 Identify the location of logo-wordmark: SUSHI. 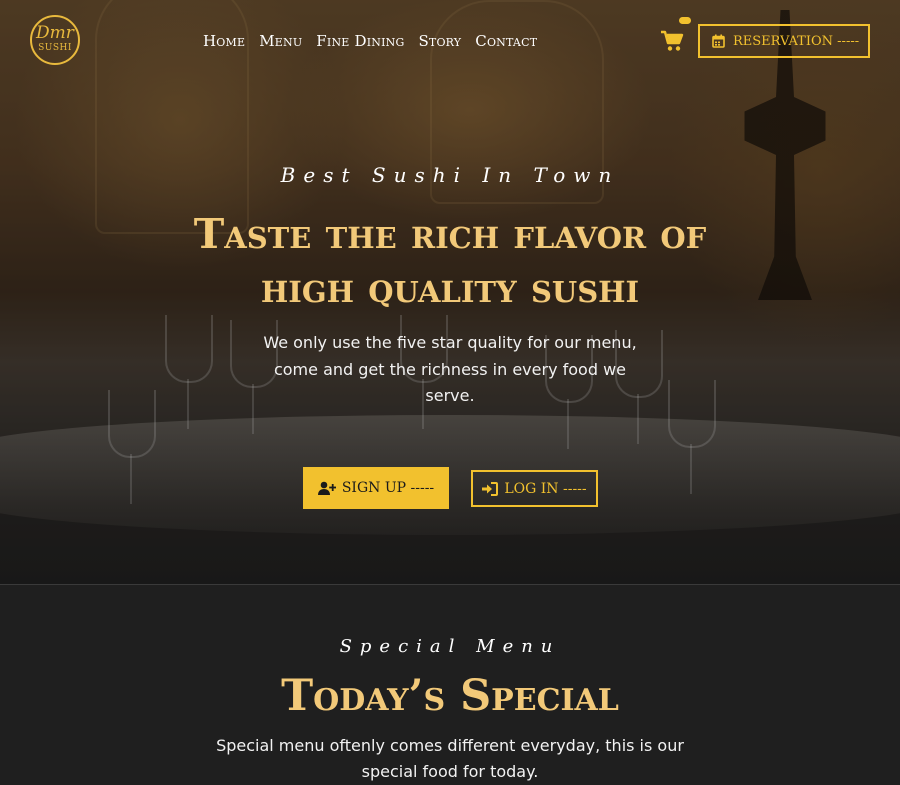
(55, 48).